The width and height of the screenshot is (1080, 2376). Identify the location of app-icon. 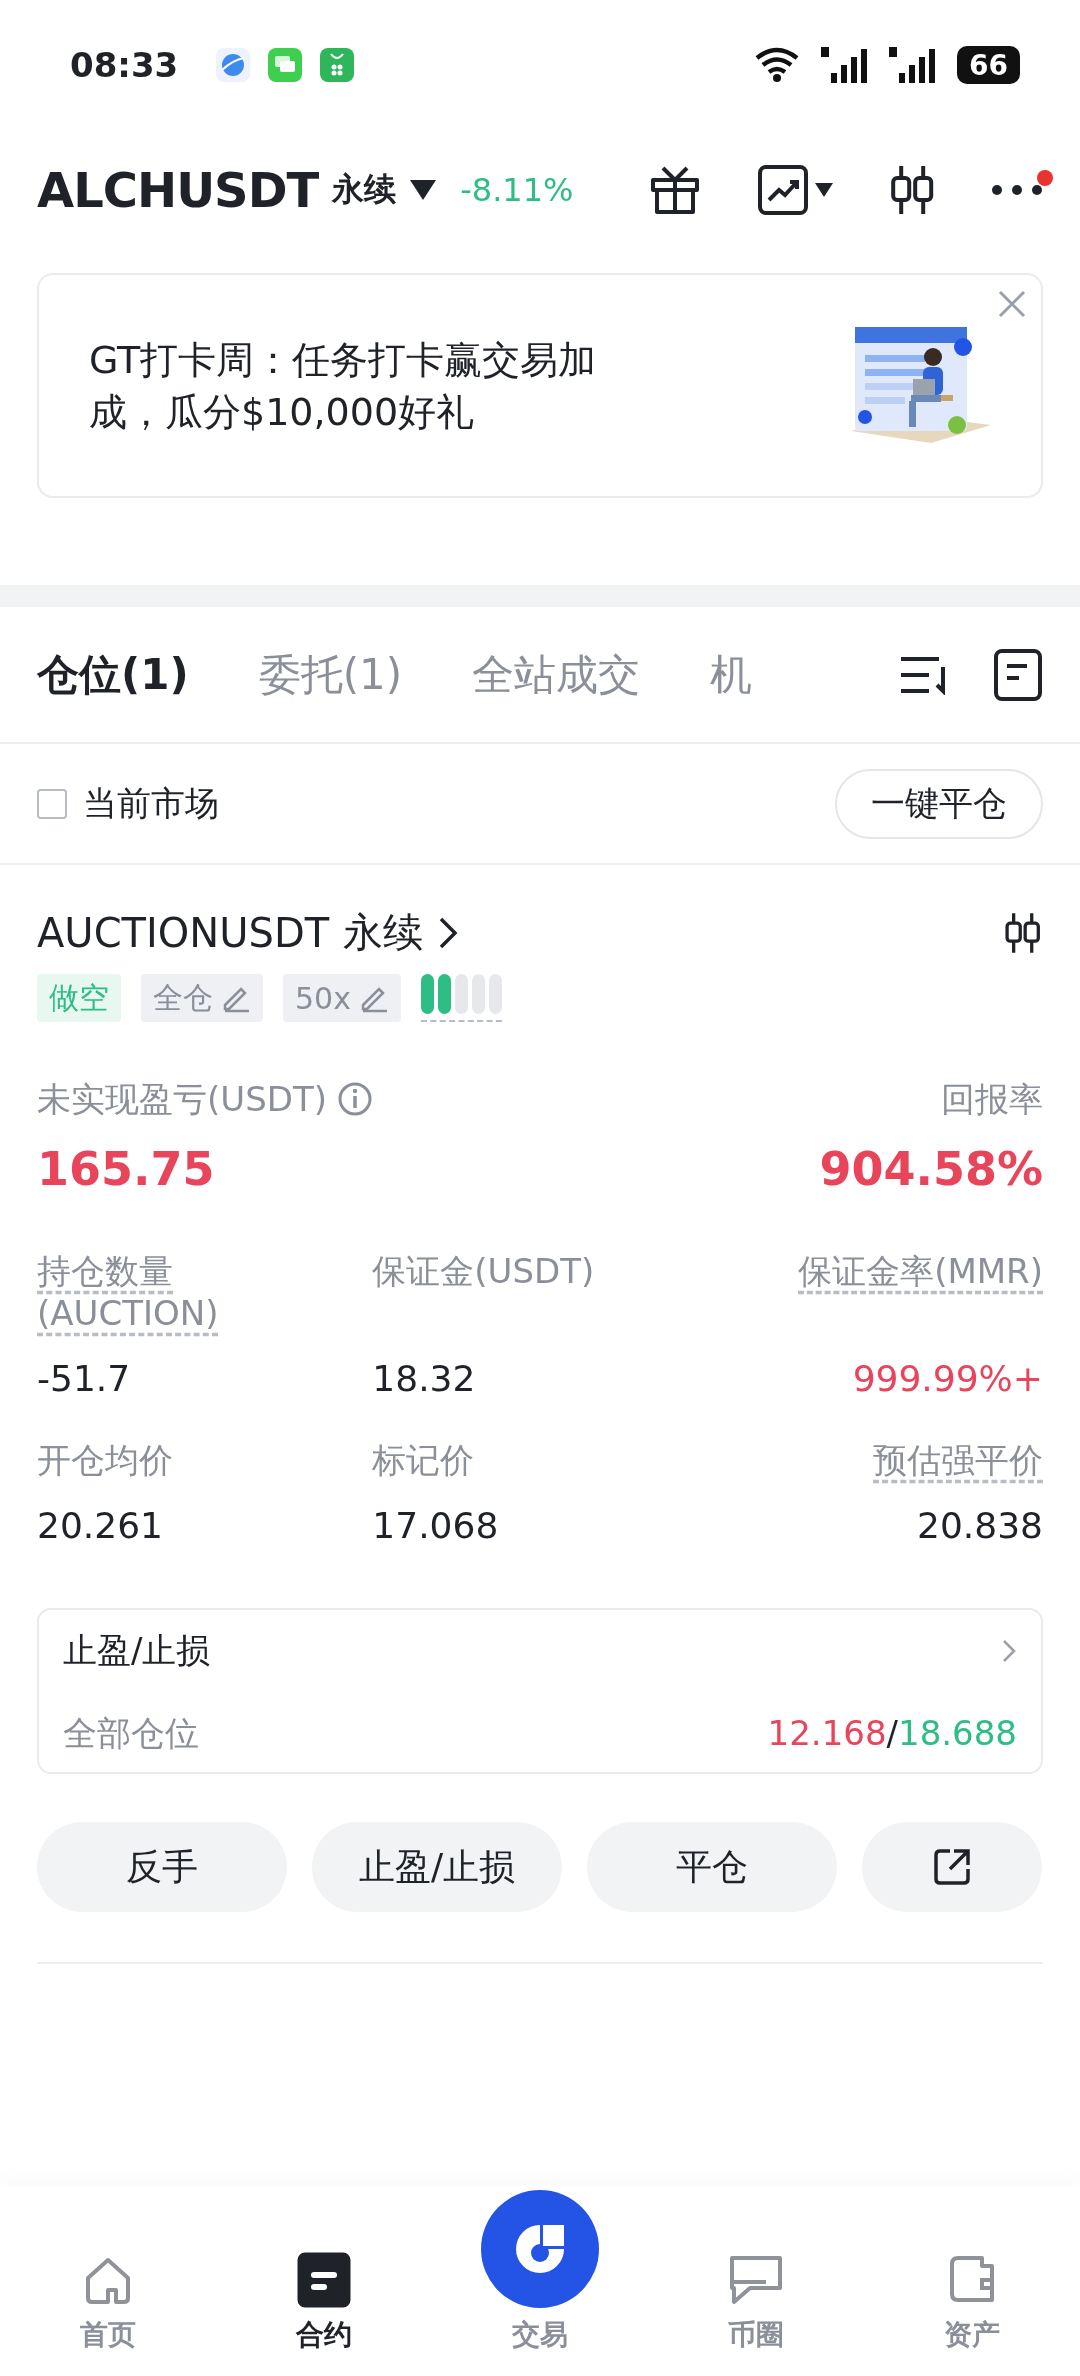
(337, 65).